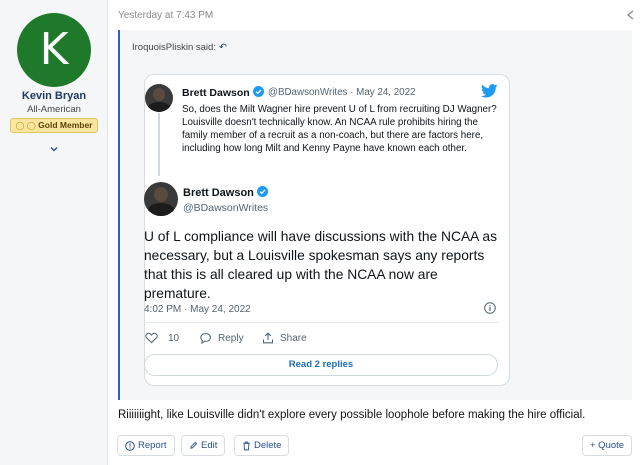  What do you see at coordinates (194, 445) in the screenshot?
I see `pencil-icon` at bounding box center [194, 445].